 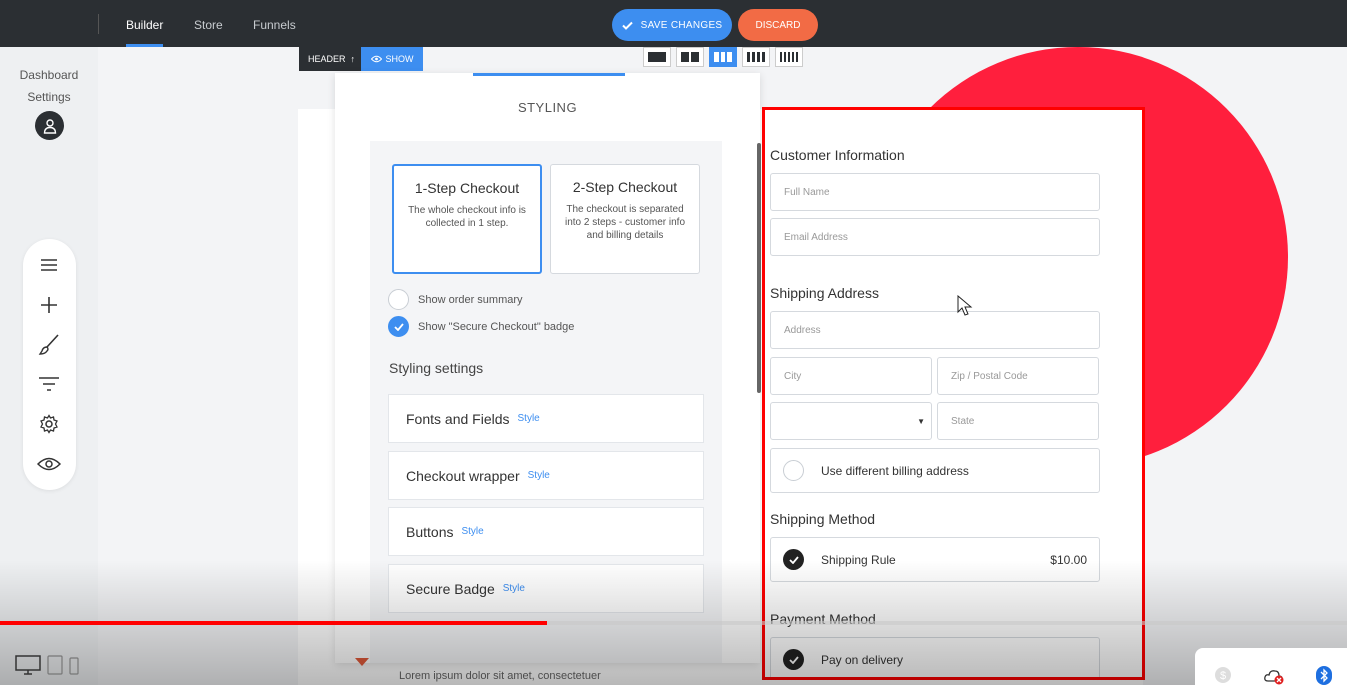 I want to click on checkout-wrapper-row: Checkout wrapper Style, so click(x=546, y=475).